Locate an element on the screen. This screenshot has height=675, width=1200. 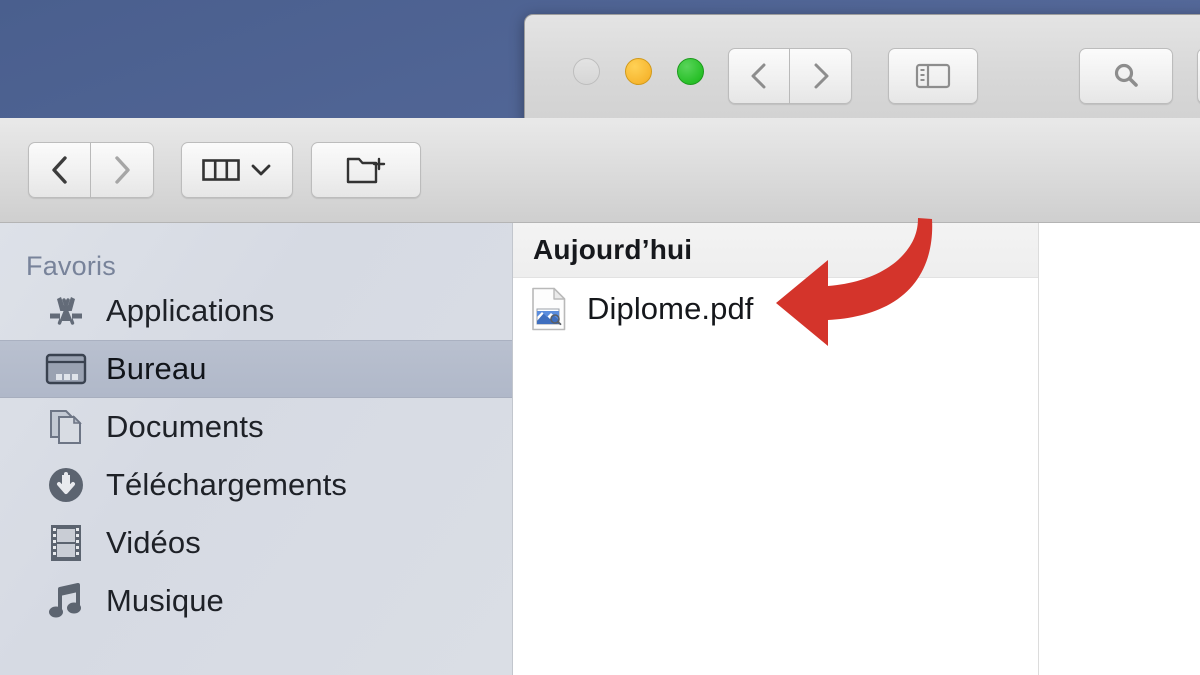
chevron-down-icon is located at coordinates (261, 170).